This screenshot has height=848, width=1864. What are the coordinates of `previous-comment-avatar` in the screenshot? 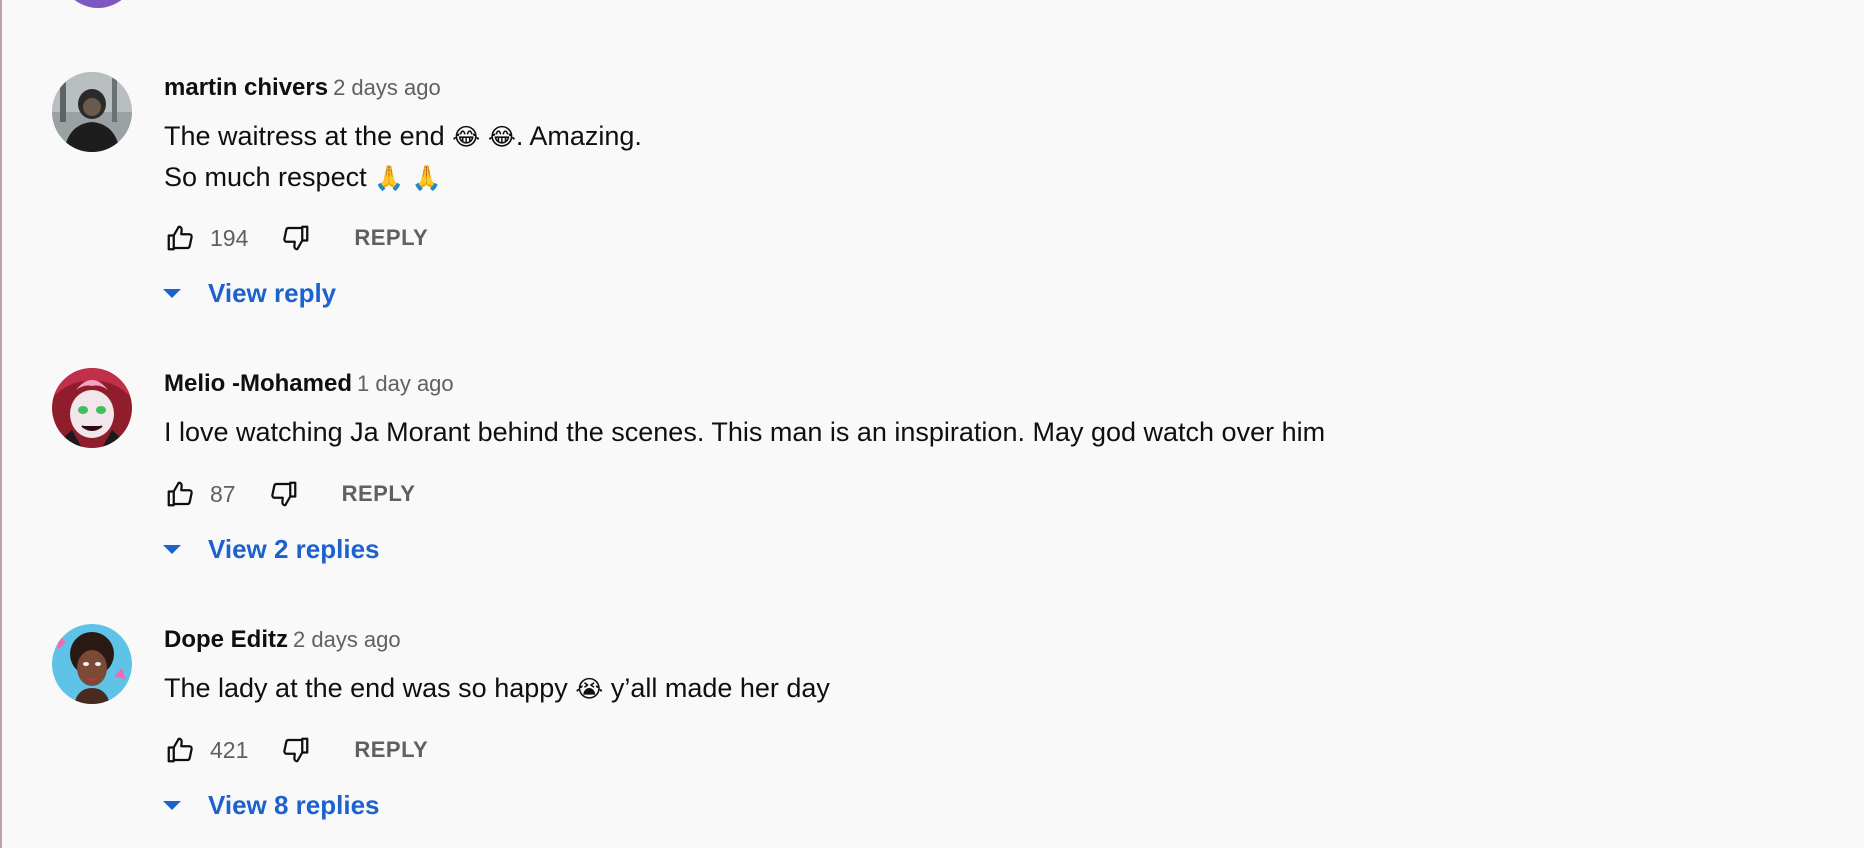 It's located at (98, 4).